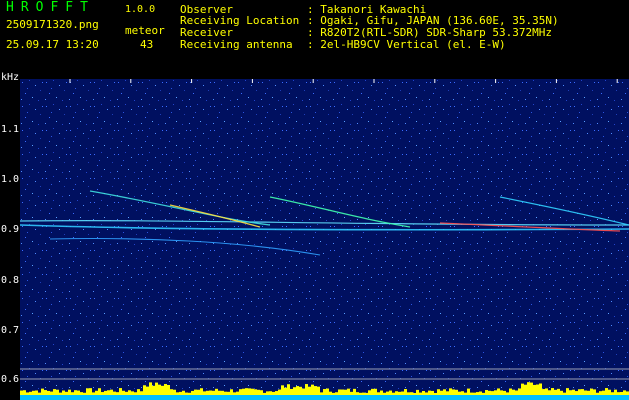  What do you see at coordinates (10, 280) in the screenshot?
I see `frequency-tick-label: 0.8` at bounding box center [10, 280].